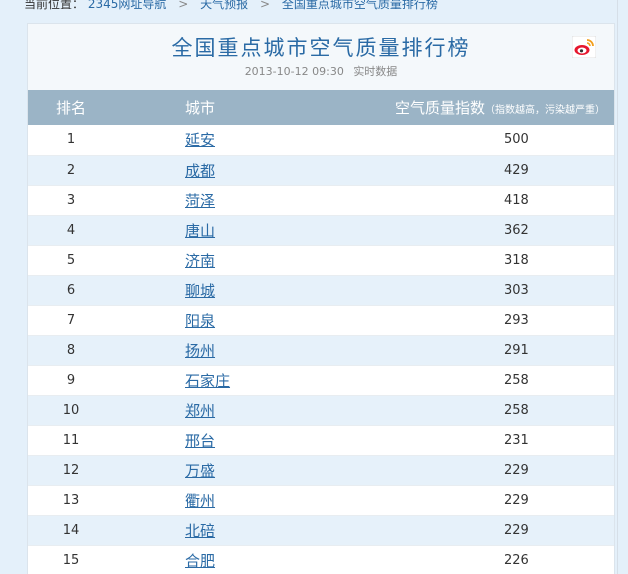  Describe the element at coordinates (229, 320) in the screenshot. I see `city-cell: 阳泉` at that location.